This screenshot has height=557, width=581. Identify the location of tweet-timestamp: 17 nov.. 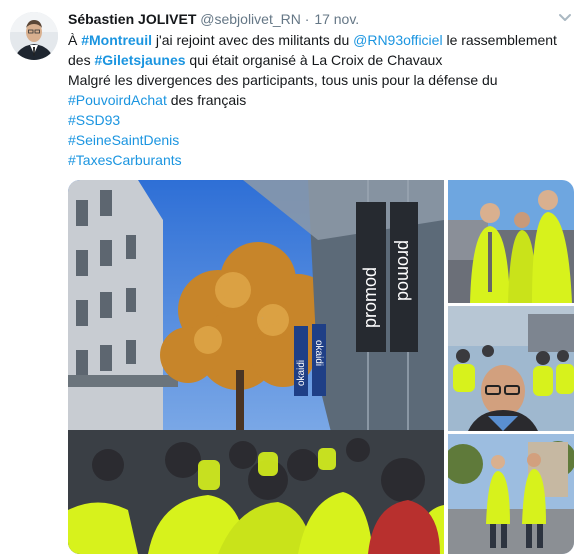
(336, 19).